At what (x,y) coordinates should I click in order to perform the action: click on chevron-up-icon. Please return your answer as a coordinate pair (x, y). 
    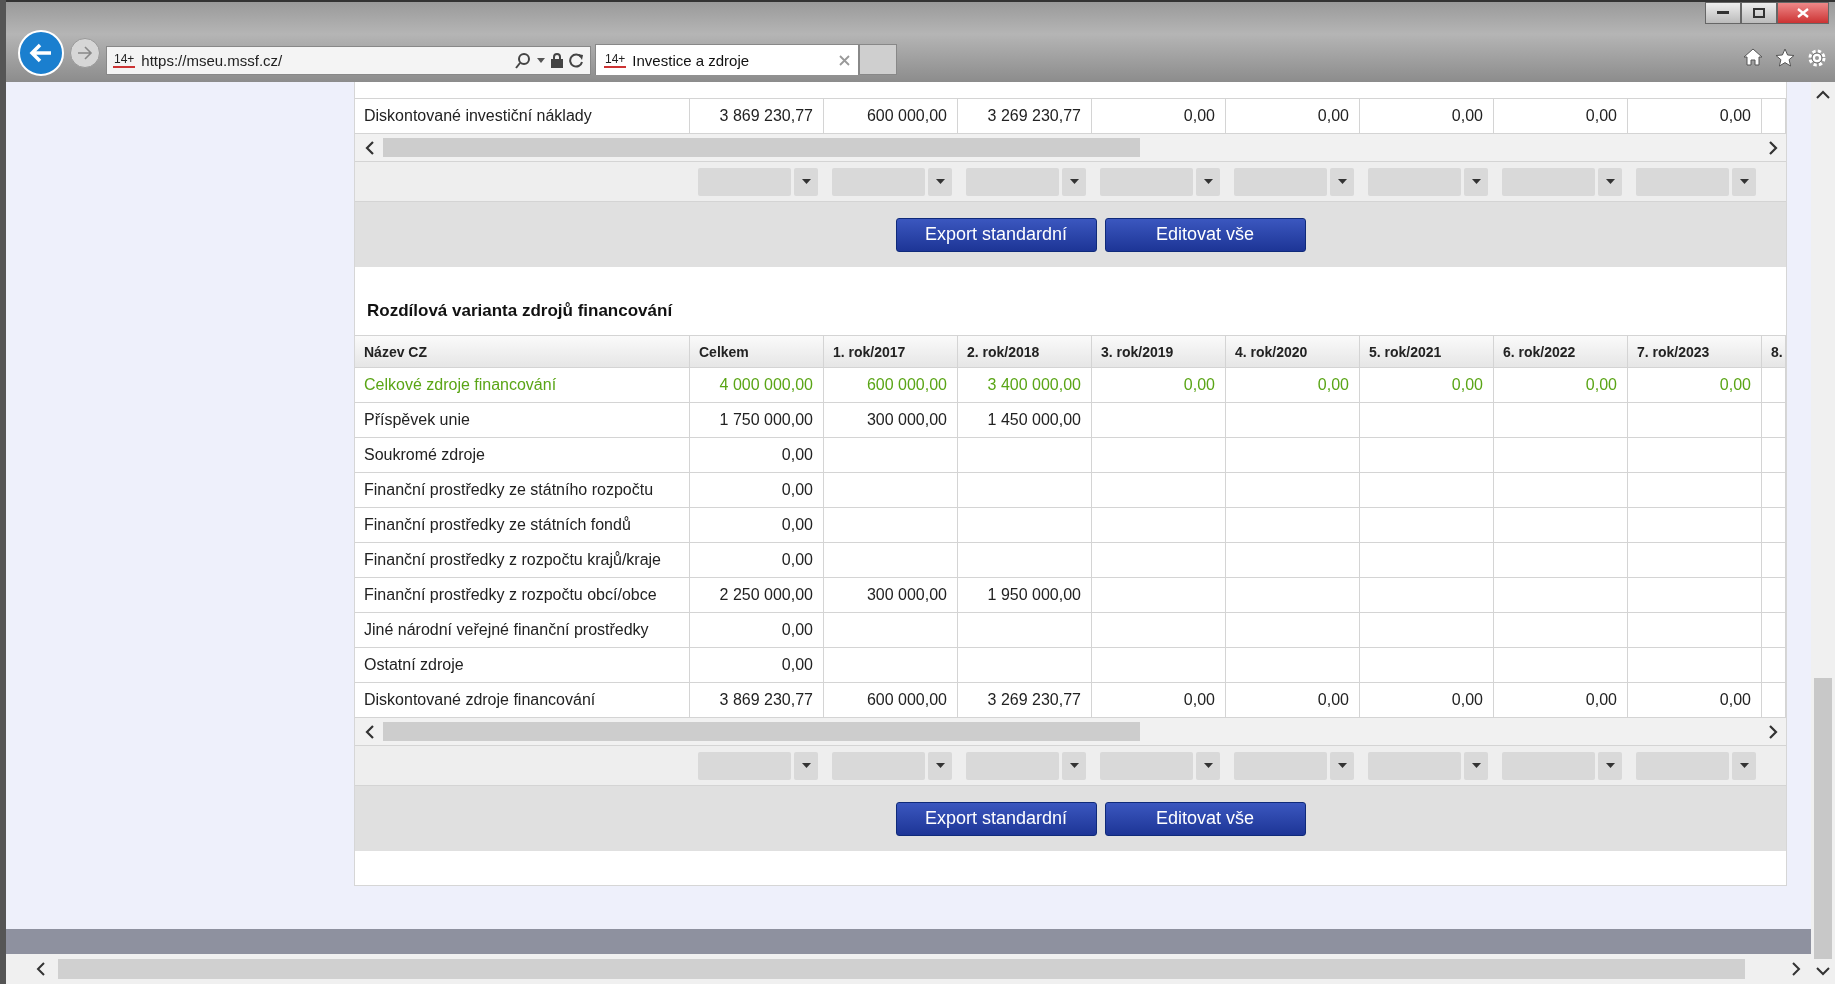
    Looking at the image, I should click on (1823, 94).